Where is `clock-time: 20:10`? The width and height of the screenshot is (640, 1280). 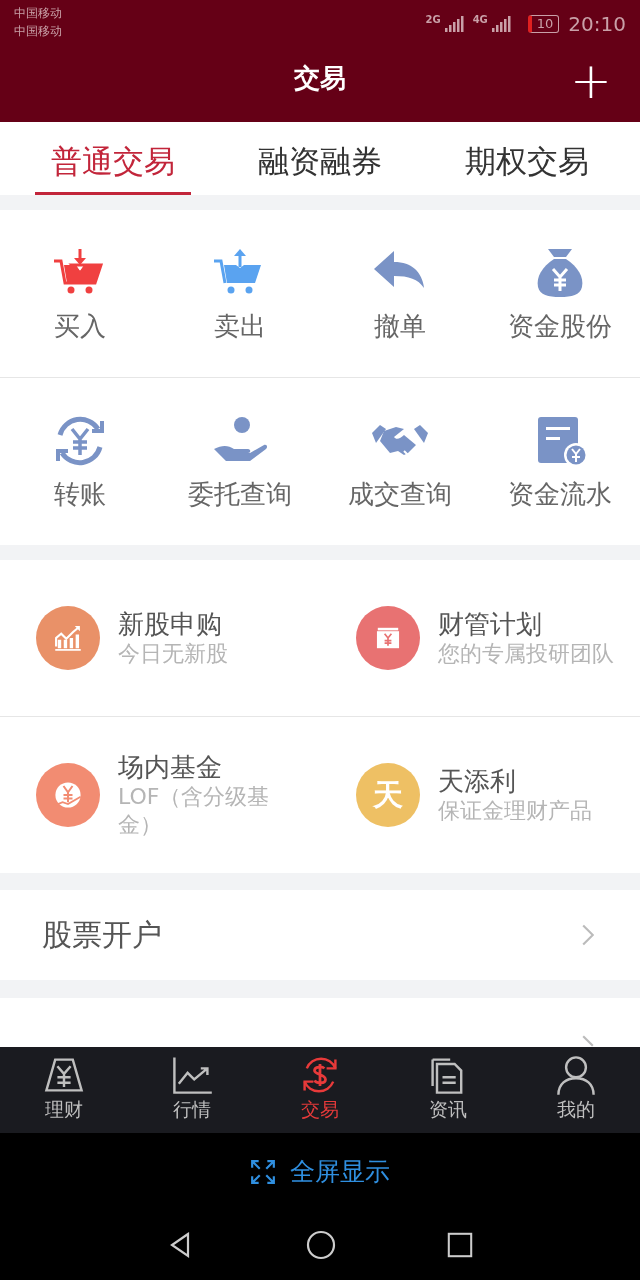 clock-time: 20:10 is located at coordinates (597, 24).